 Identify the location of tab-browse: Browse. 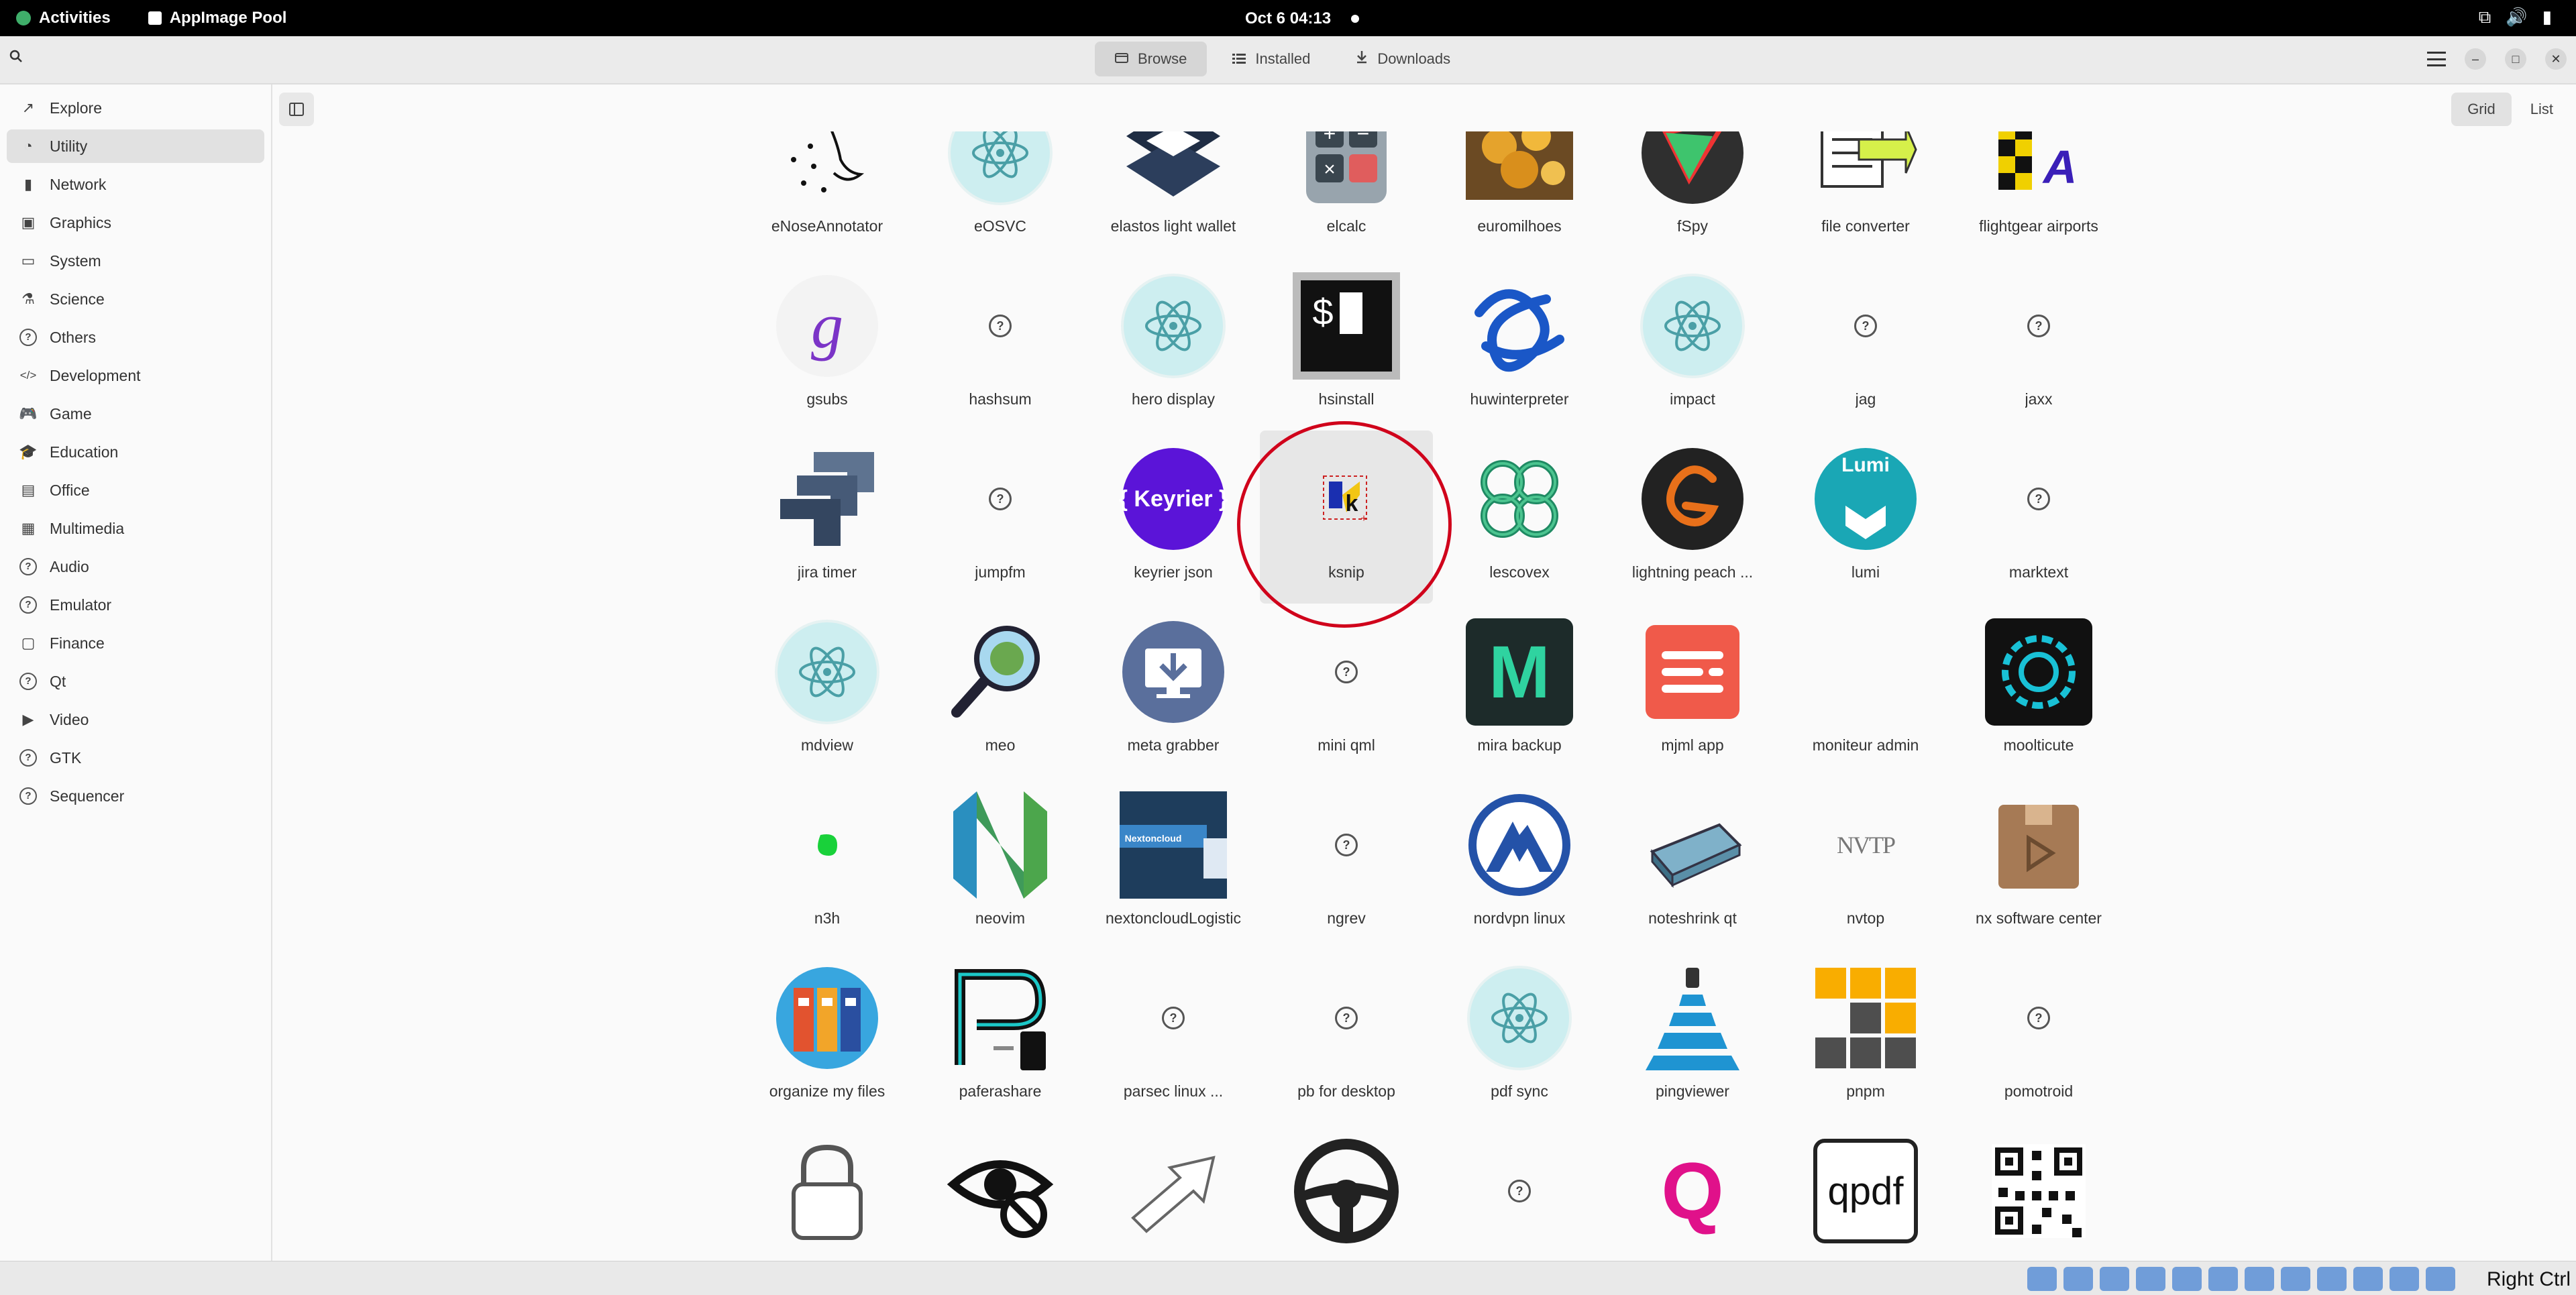
(1151, 59).